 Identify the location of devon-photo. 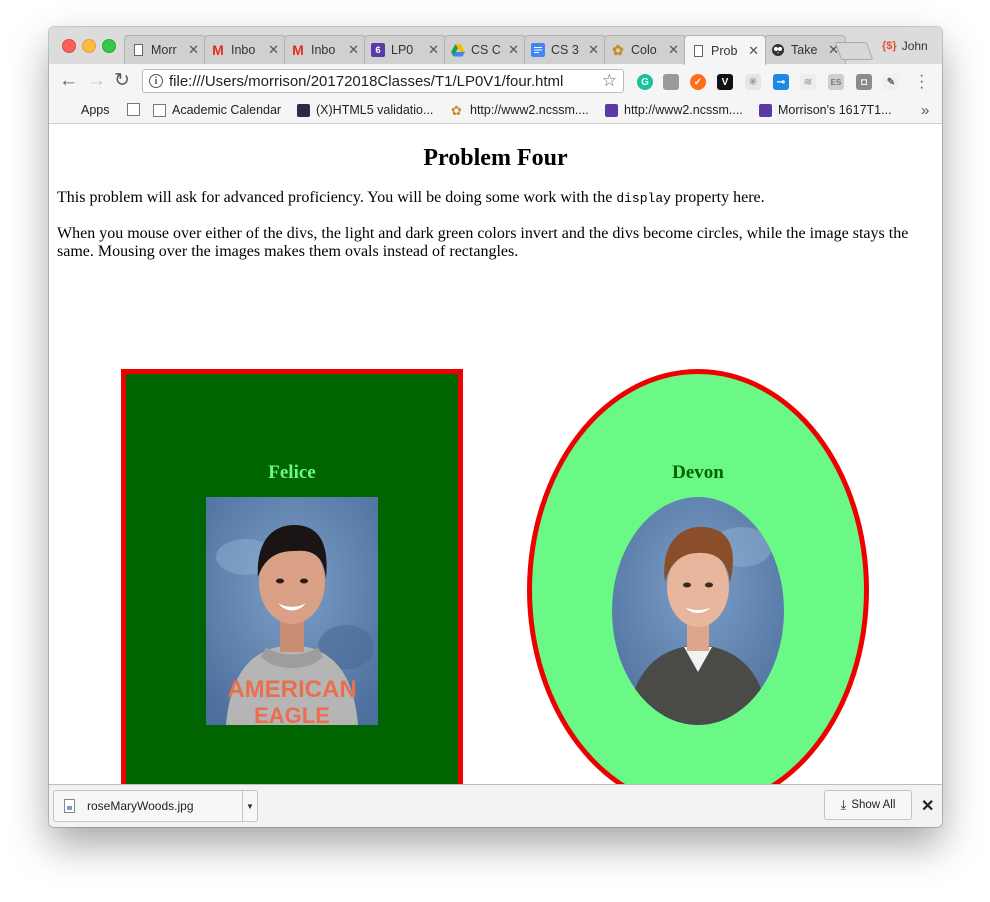
(698, 611).